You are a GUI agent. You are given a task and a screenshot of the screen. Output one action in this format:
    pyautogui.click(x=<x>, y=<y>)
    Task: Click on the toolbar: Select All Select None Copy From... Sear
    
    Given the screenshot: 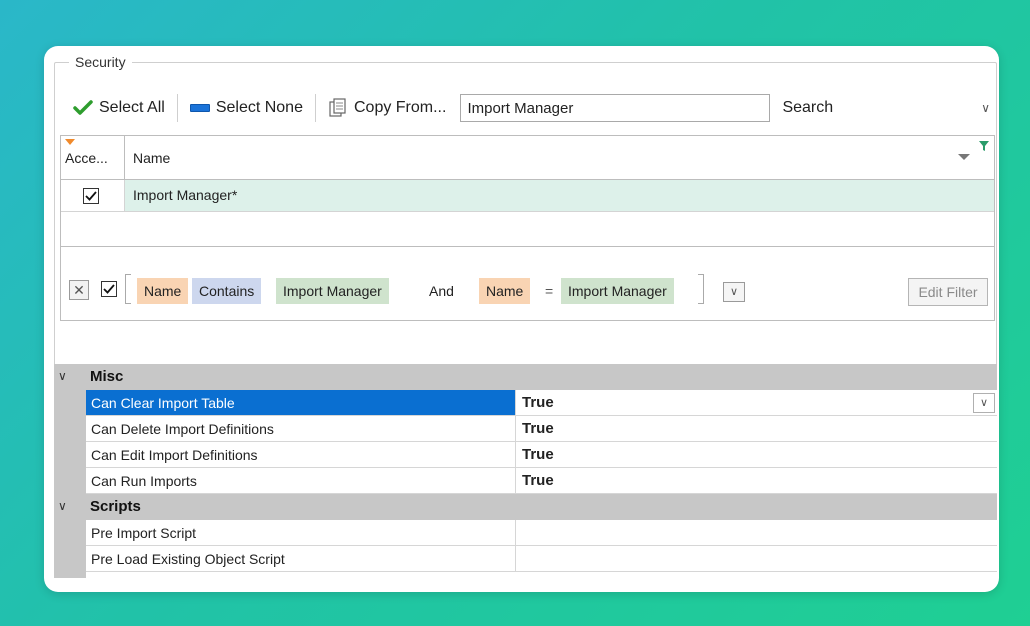 What is the action you would take?
    pyautogui.click(x=531, y=108)
    